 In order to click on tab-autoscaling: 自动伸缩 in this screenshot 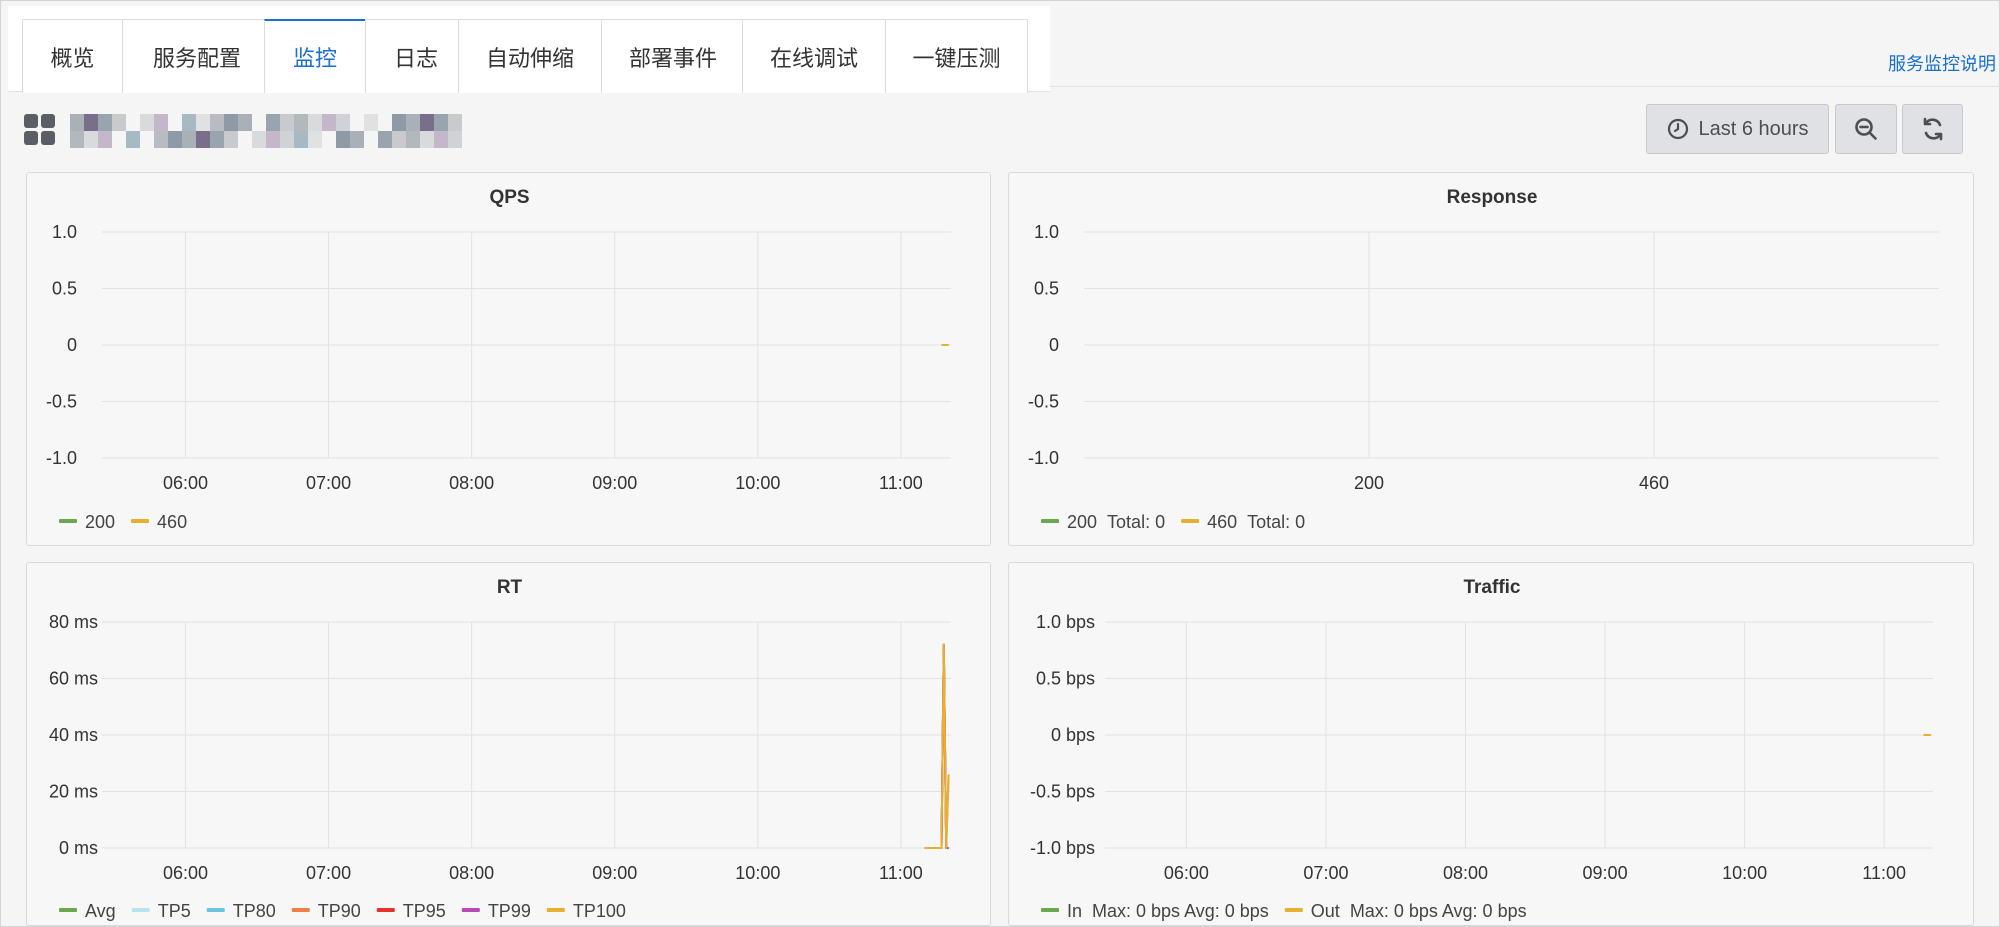, I will do `click(530, 56)`.